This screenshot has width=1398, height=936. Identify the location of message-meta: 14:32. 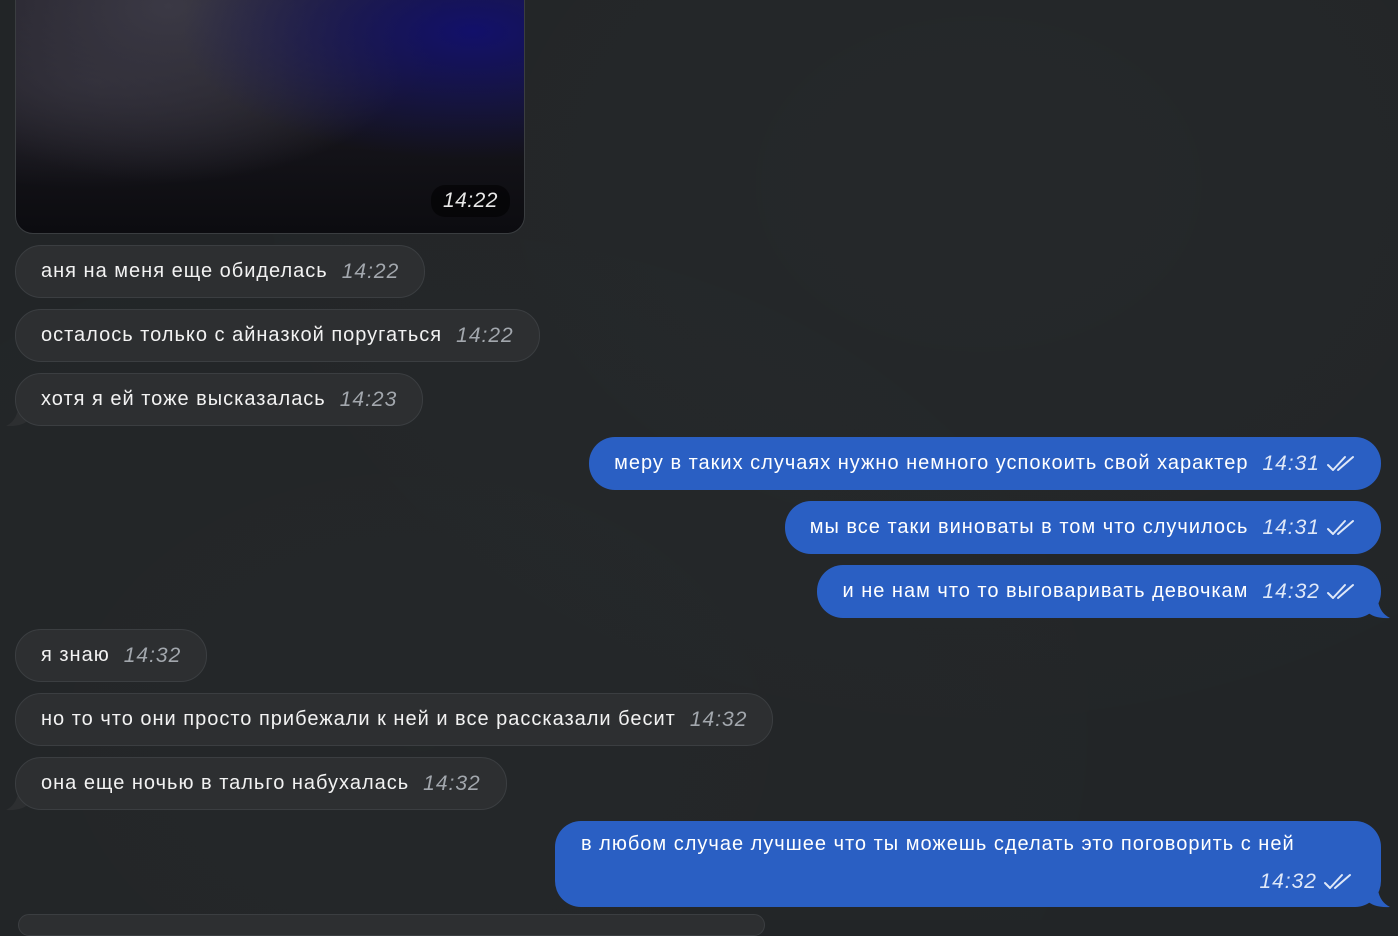
(1306, 882).